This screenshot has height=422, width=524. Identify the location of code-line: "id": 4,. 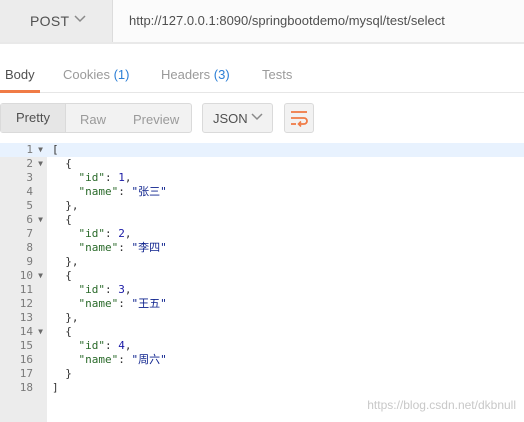
(105, 345).